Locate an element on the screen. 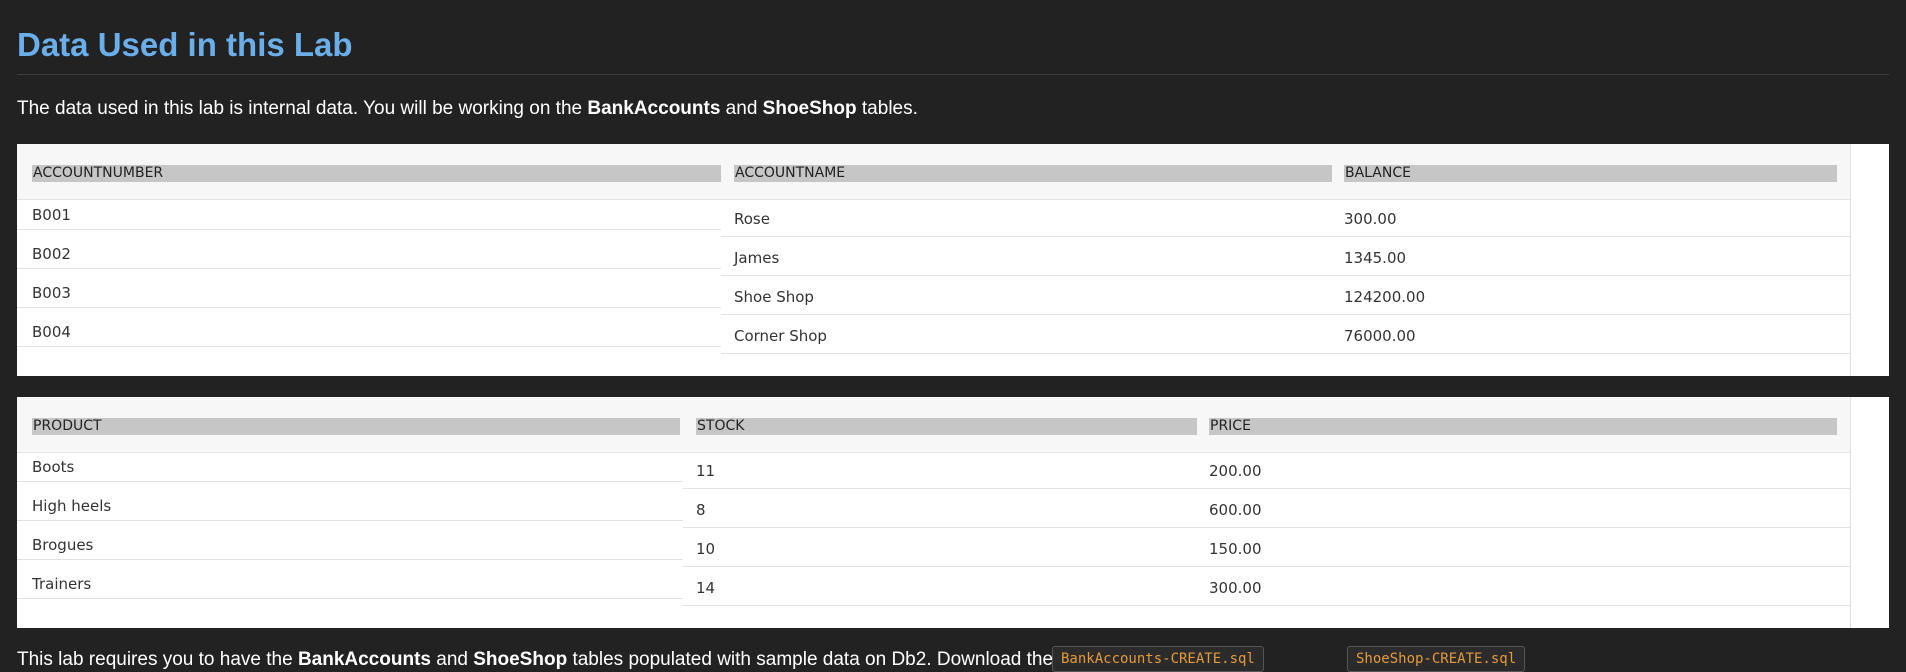 The height and width of the screenshot is (672, 1906). shoeshop-create-sql-link: ShoeShop-CREATE.sql is located at coordinates (1436, 659).